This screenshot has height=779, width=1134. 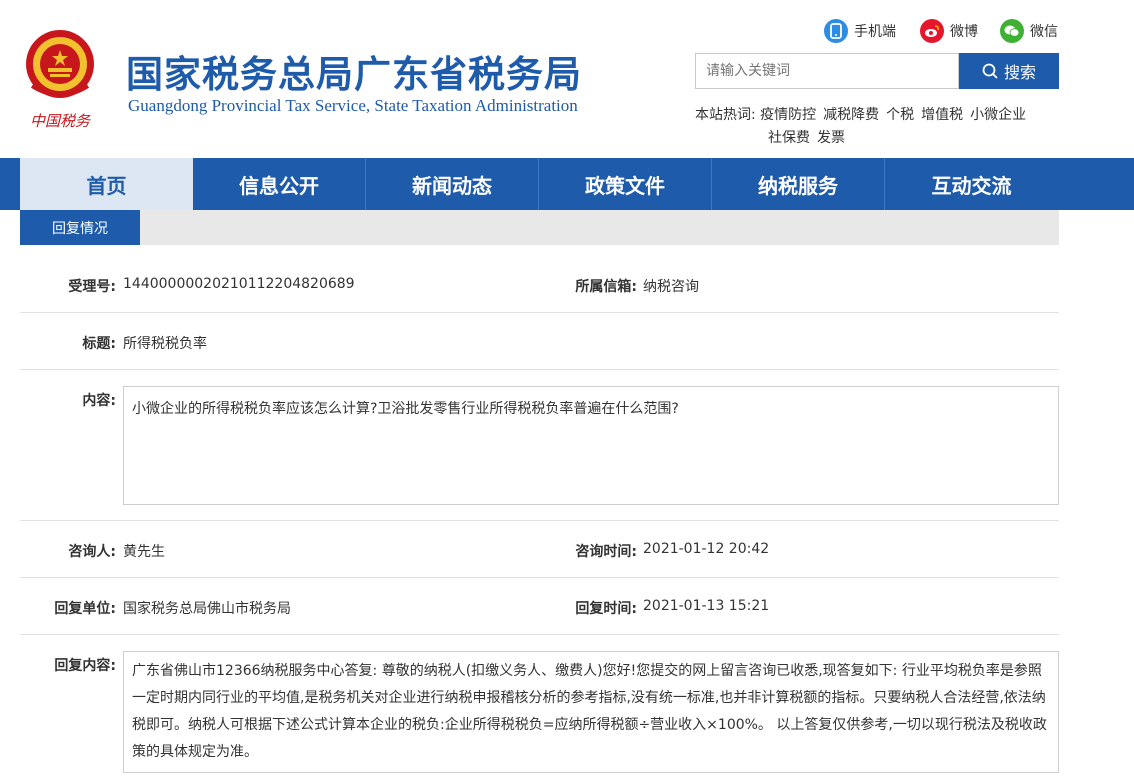 What do you see at coordinates (106, 184) in the screenshot?
I see `nav-home: 首页` at bounding box center [106, 184].